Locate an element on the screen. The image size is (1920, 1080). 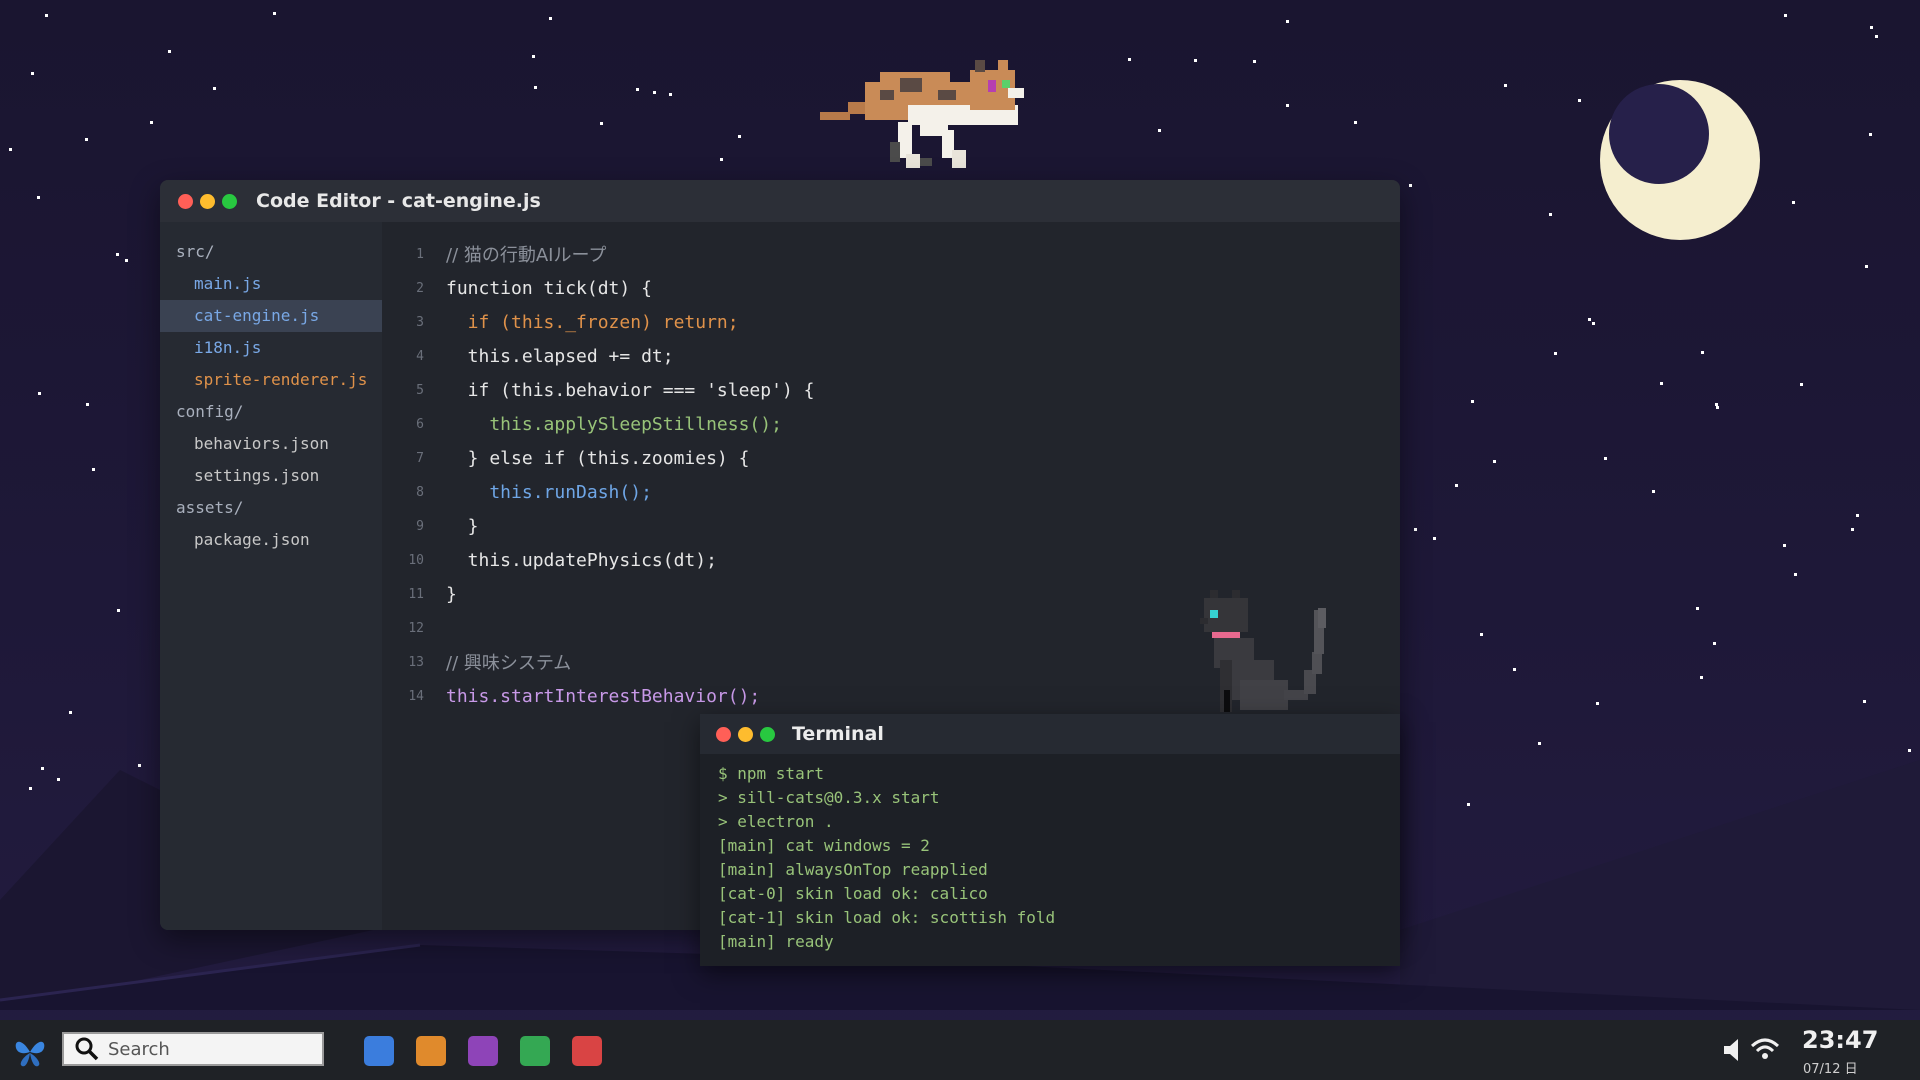
code-line: 4 this.elapsed += dt; is located at coordinates (891, 356).